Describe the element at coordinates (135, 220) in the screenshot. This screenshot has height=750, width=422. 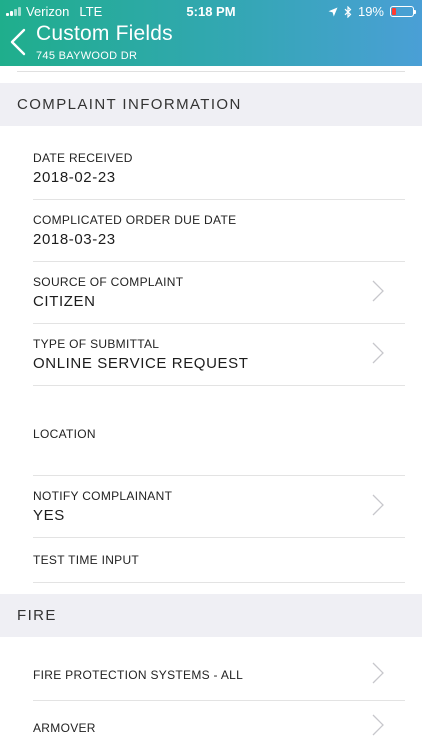
I see `field-label: COMPLICATED ORDER DUE DATE` at that location.